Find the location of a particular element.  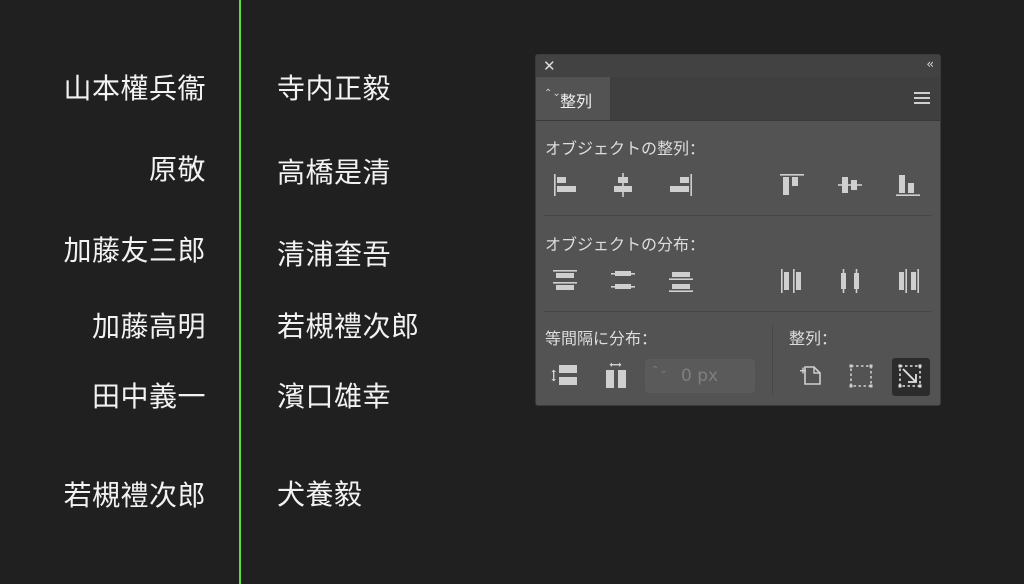

align-horizontal-center-icon is located at coordinates (623, 185).